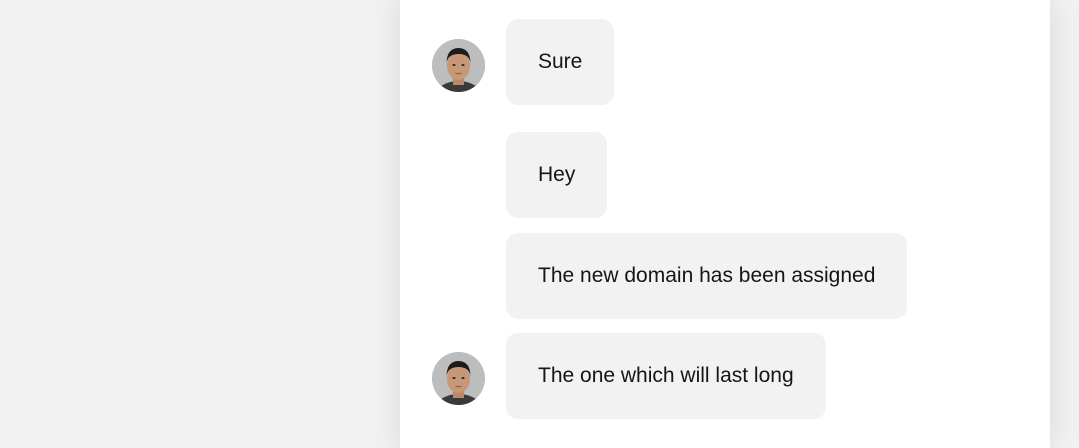  I want to click on message-text: The one which will last long, so click(666, 375).